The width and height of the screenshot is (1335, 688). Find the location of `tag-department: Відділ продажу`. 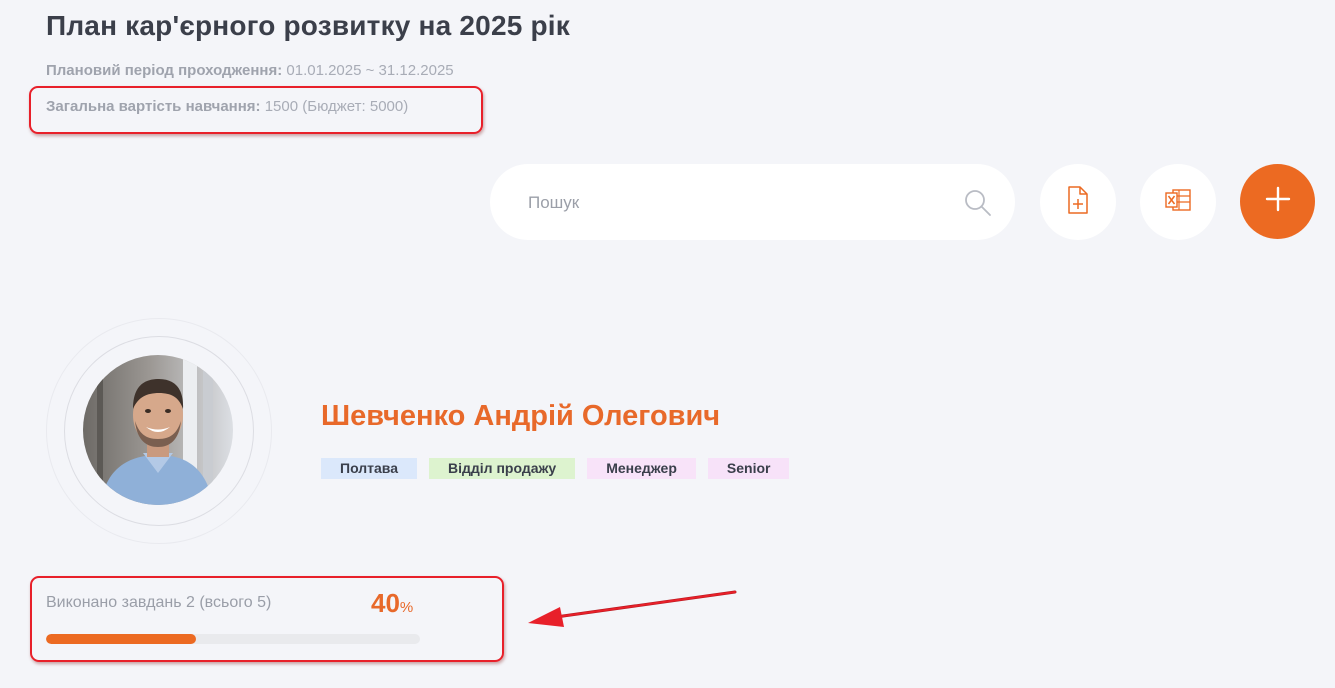

tag-department: Відділ продажу is located at coordinates (502, 468).